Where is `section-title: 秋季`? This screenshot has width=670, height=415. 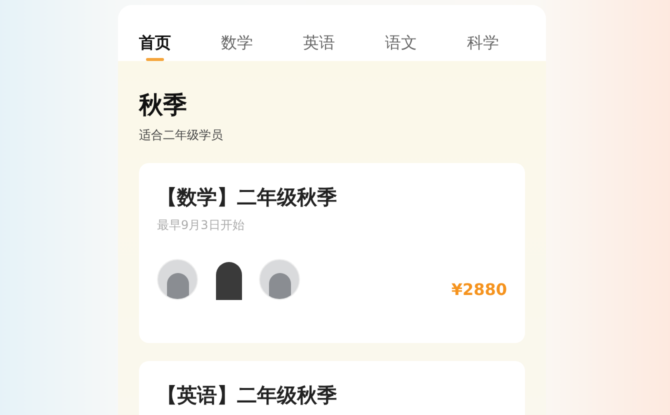
section-title: 秋季 is located at coordinates (163, 105).